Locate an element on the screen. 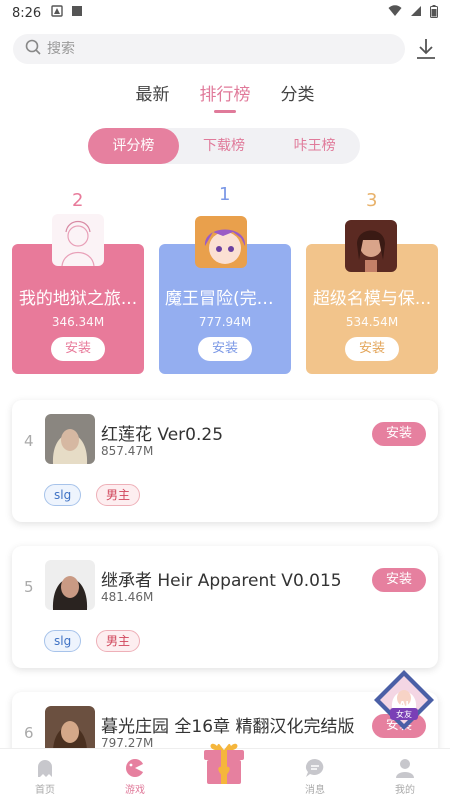 The height and width of the screenshot is (800, 450). tab-category: 分类 is located at coordinates (298, 95).